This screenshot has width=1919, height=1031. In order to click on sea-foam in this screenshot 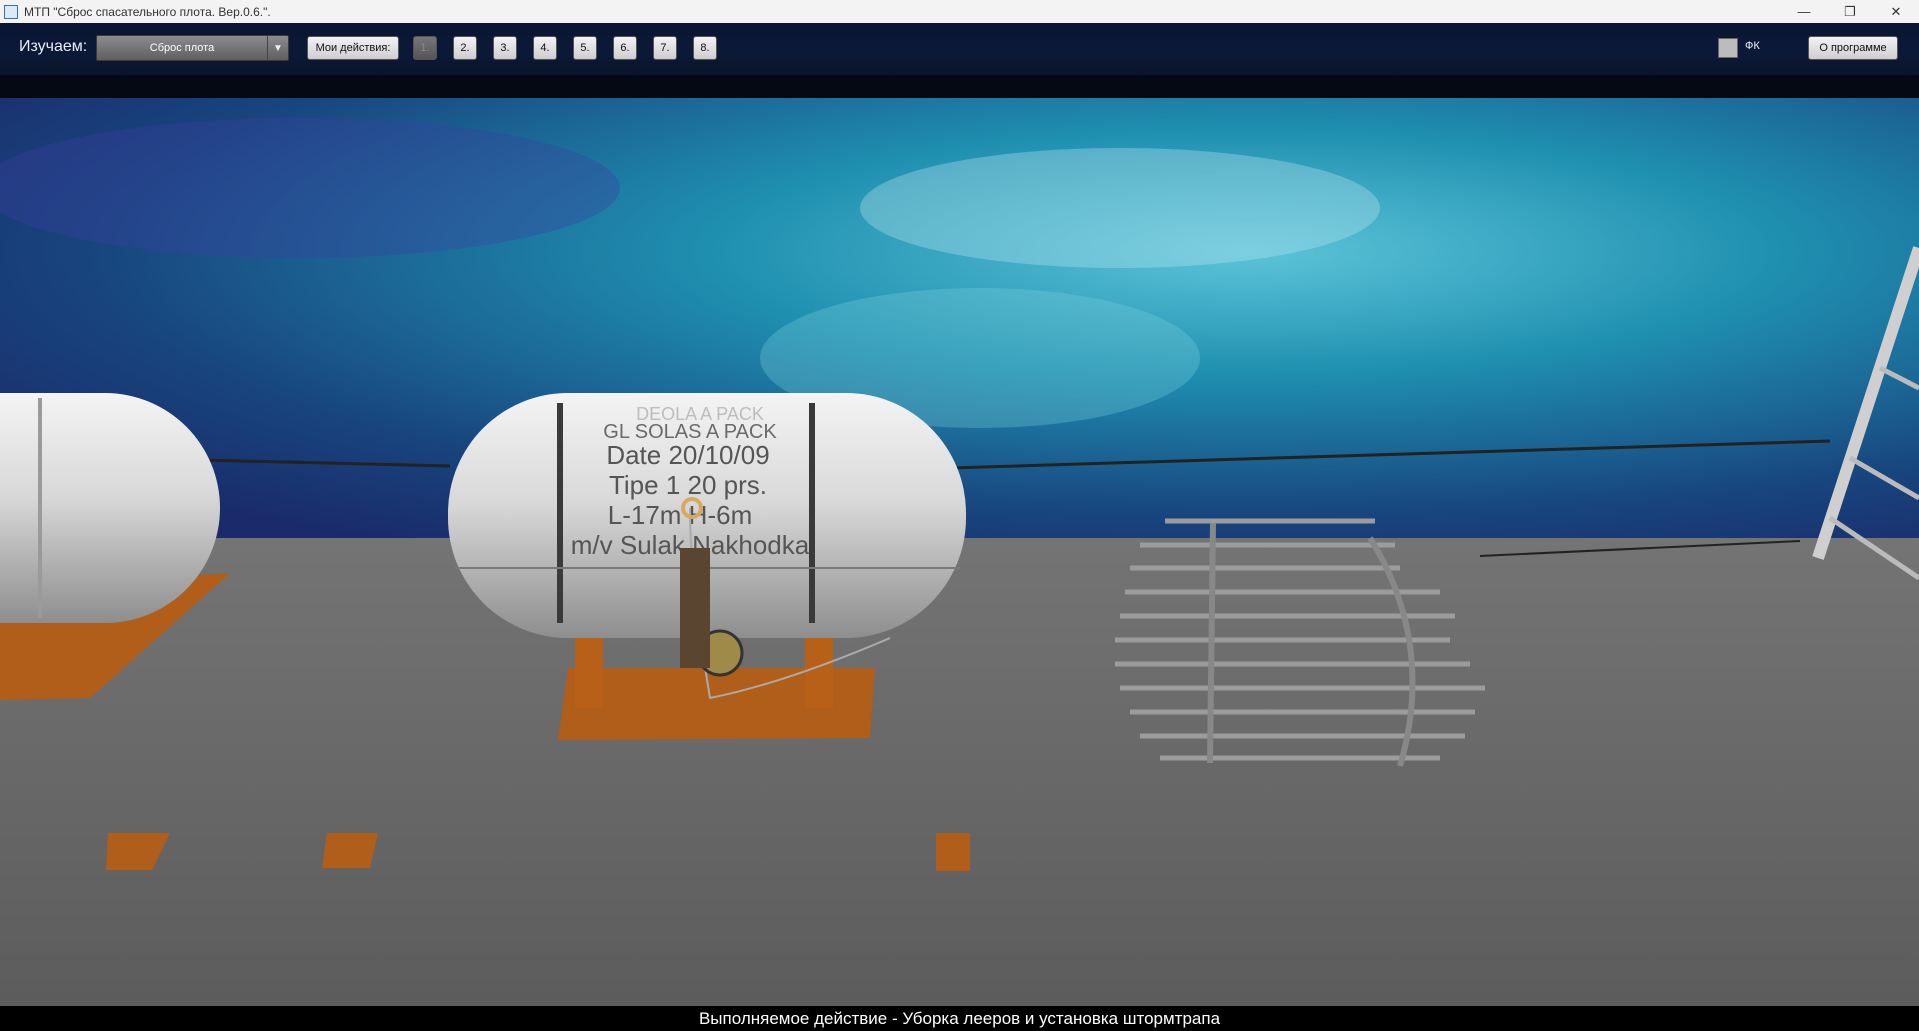, I will do `click(1120, 208)`.